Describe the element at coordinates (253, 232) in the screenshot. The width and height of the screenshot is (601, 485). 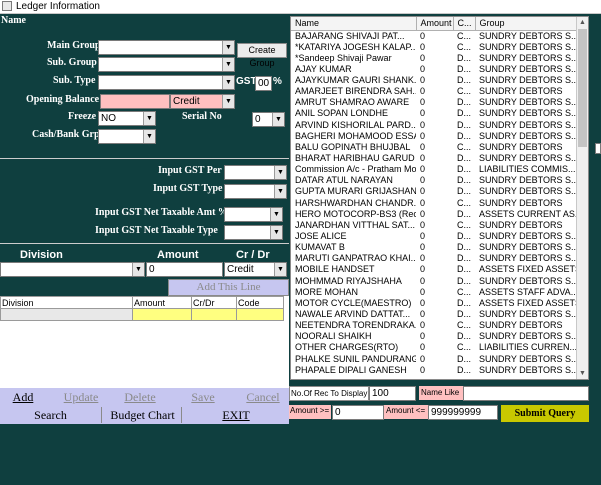
I see `net-taxable-type-select: ▼` at that location.